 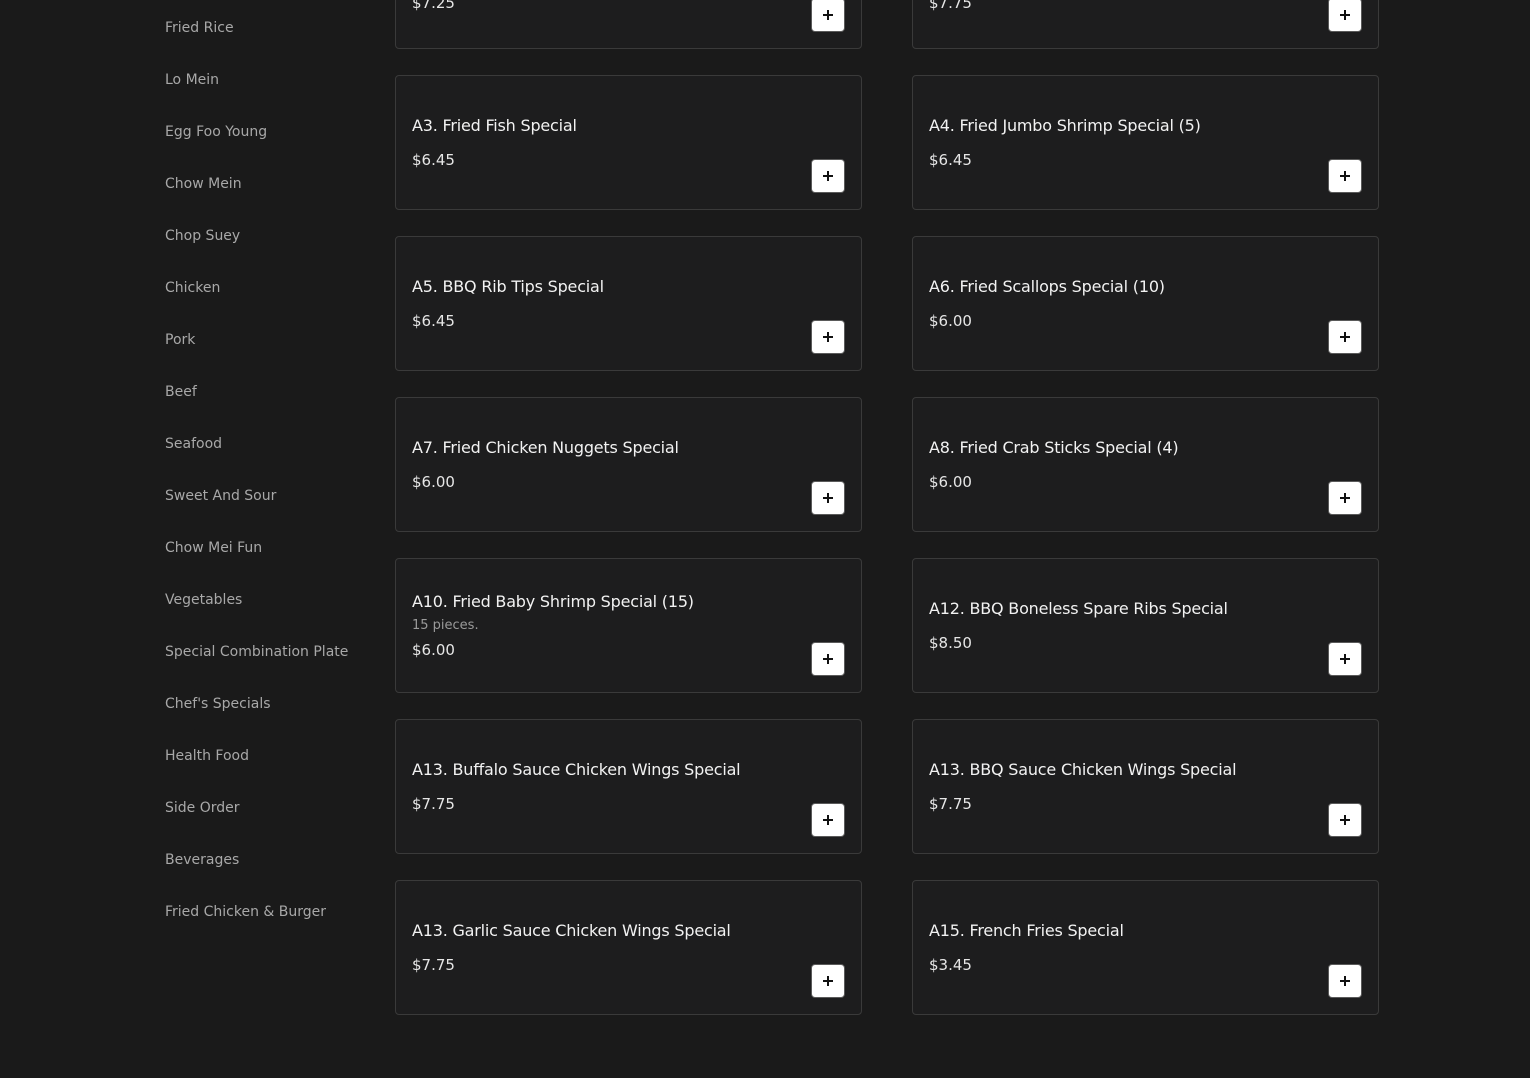 What do you see at coordinates (1078, 608) in the screenshot?
I see `menu-item-name: A12. BBQ Boneless Spare Ribs Special` at bounding box center [1078, 608].